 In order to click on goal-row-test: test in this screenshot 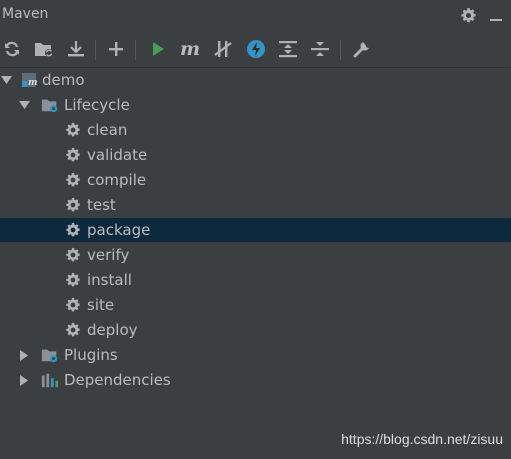, I will do `click(255, 205)`.